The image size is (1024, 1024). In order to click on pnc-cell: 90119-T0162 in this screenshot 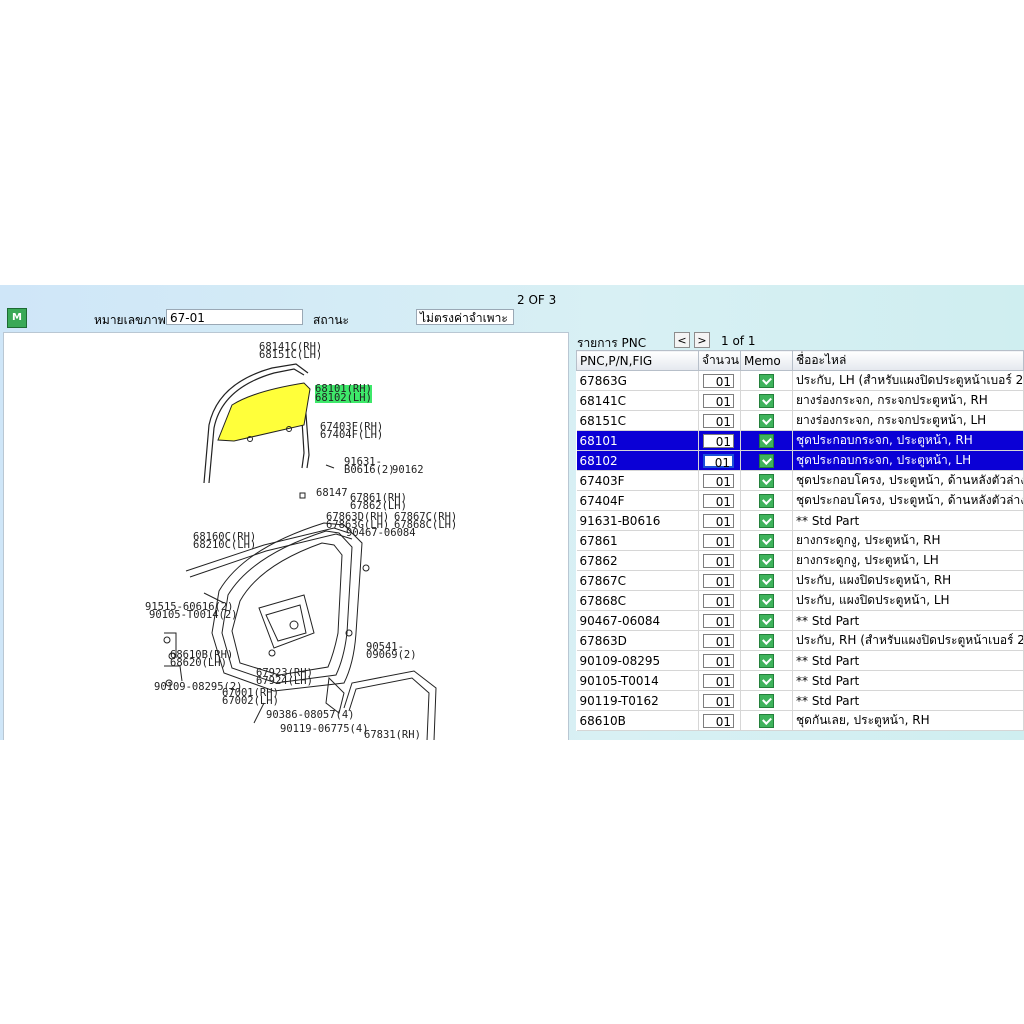, I will do `click(637, 700)`.